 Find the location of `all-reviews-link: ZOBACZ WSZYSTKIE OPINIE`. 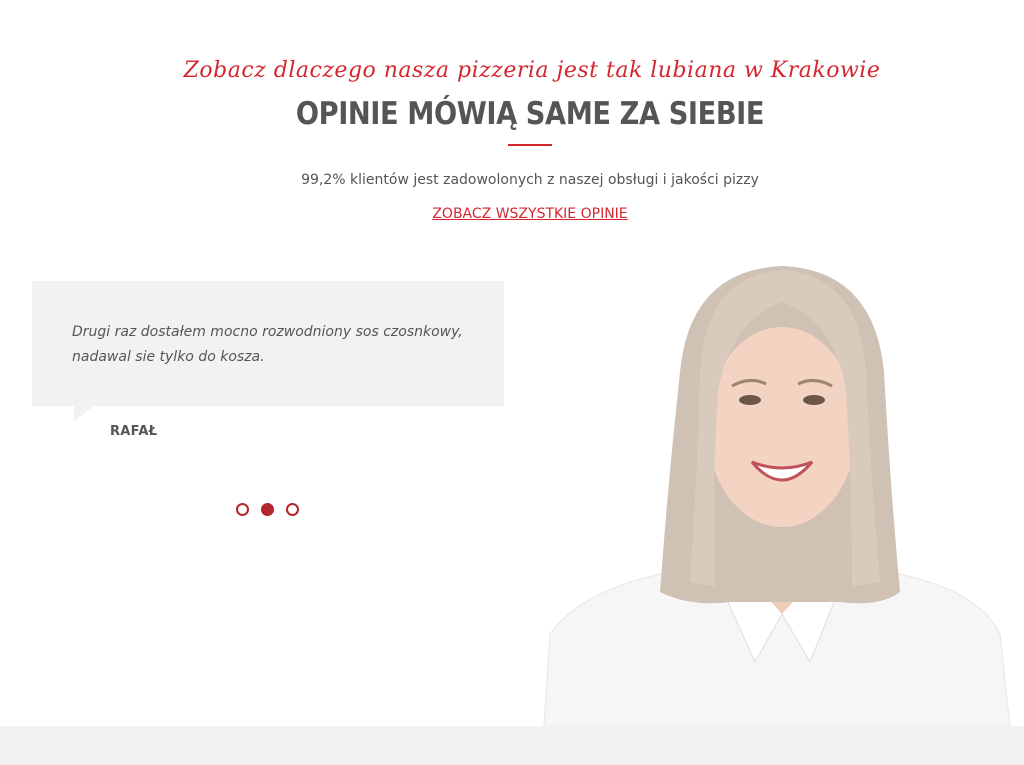

all-reviews-link: ZOBACZ WSZYSTKIE OPINIE is located at coordinates (512, 214).